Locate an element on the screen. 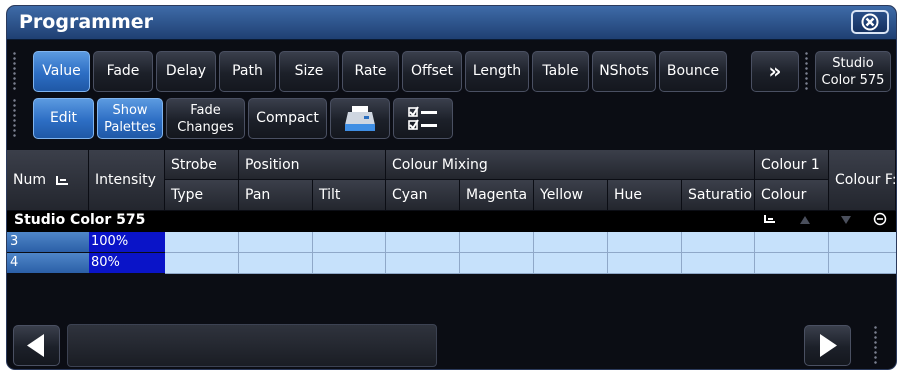  scroll-right-icon is located at coordinates (828, 345).